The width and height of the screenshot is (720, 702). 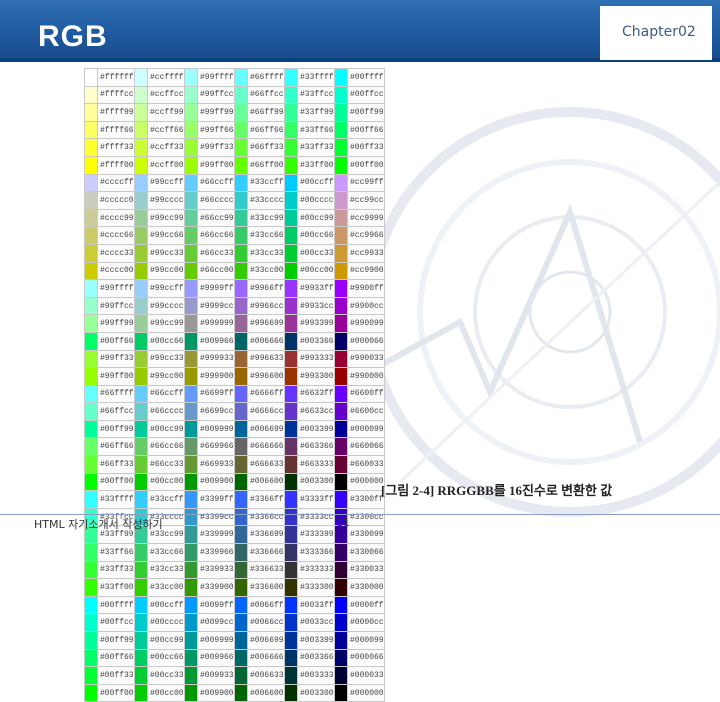 I want to click on color-hex-label: #666633, so click(x=266, y=464).